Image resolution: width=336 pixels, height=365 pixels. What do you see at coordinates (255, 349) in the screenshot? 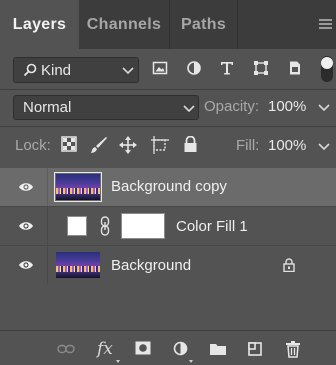
I see `new-layer-icon` at bounding box center [255, 349].